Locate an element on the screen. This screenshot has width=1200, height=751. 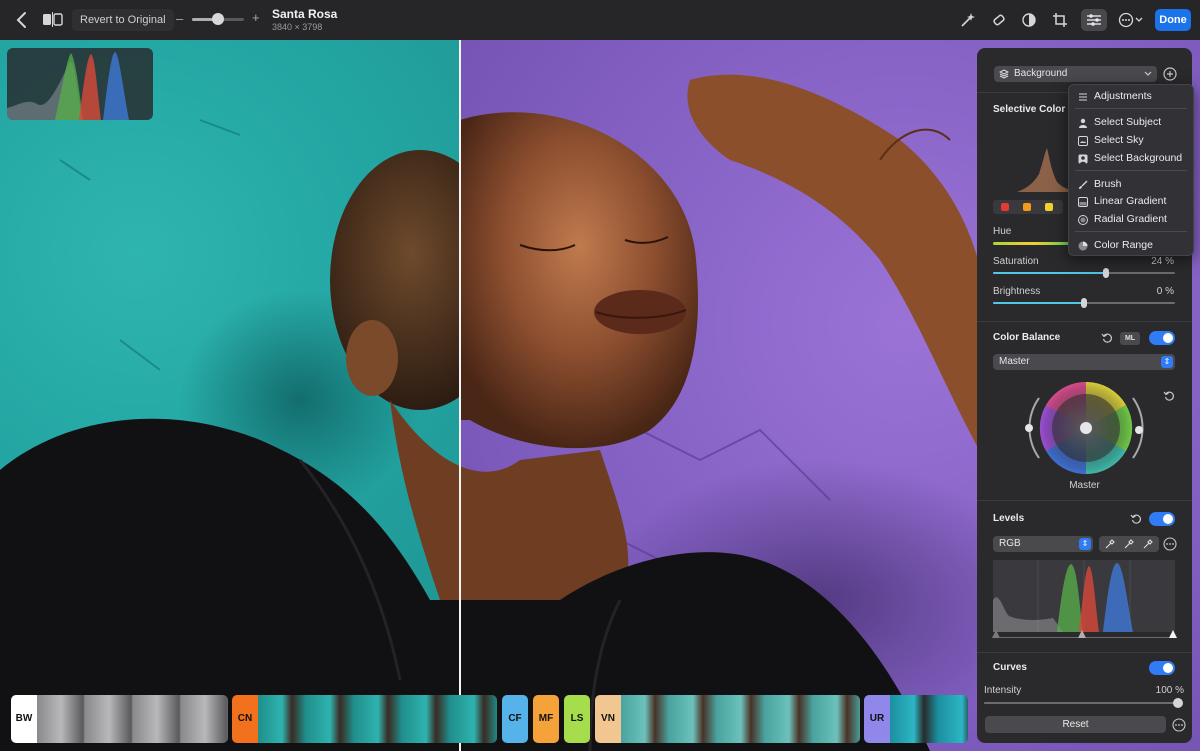
person-icon is located at coordinates (1083, 123).